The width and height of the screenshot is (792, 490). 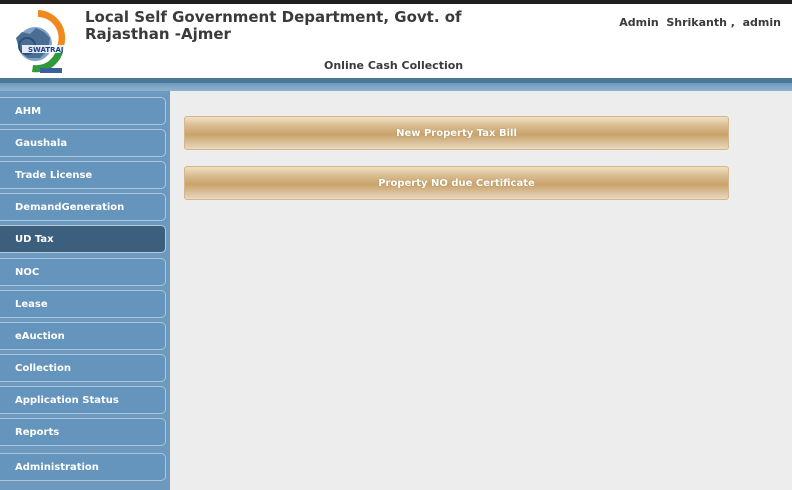 I want to click on department-title-line2: Rajasthan -Ajmer, so click(x=158, y=34).